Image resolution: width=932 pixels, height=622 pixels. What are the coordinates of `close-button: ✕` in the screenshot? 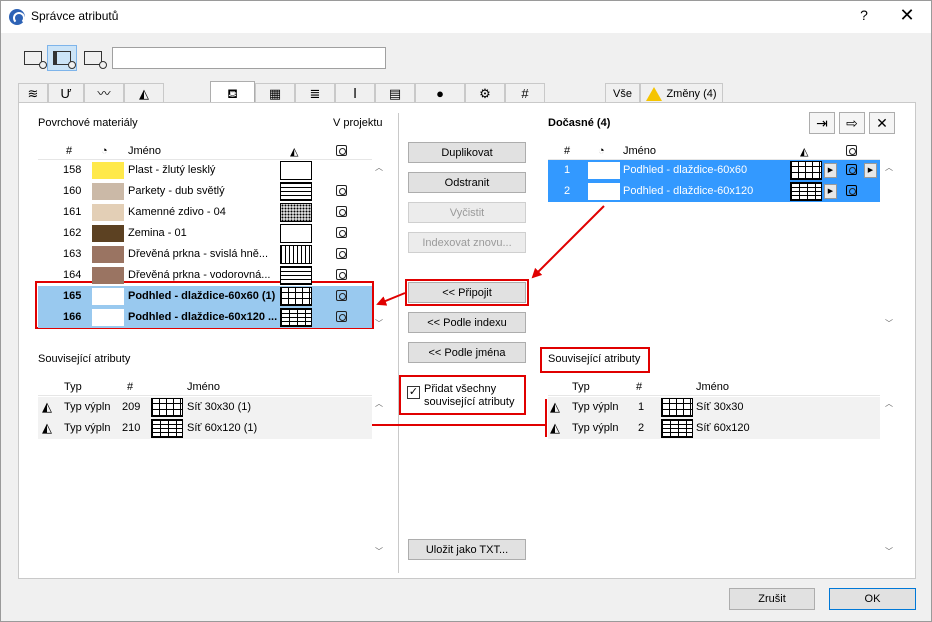 It's located at (907, 15).